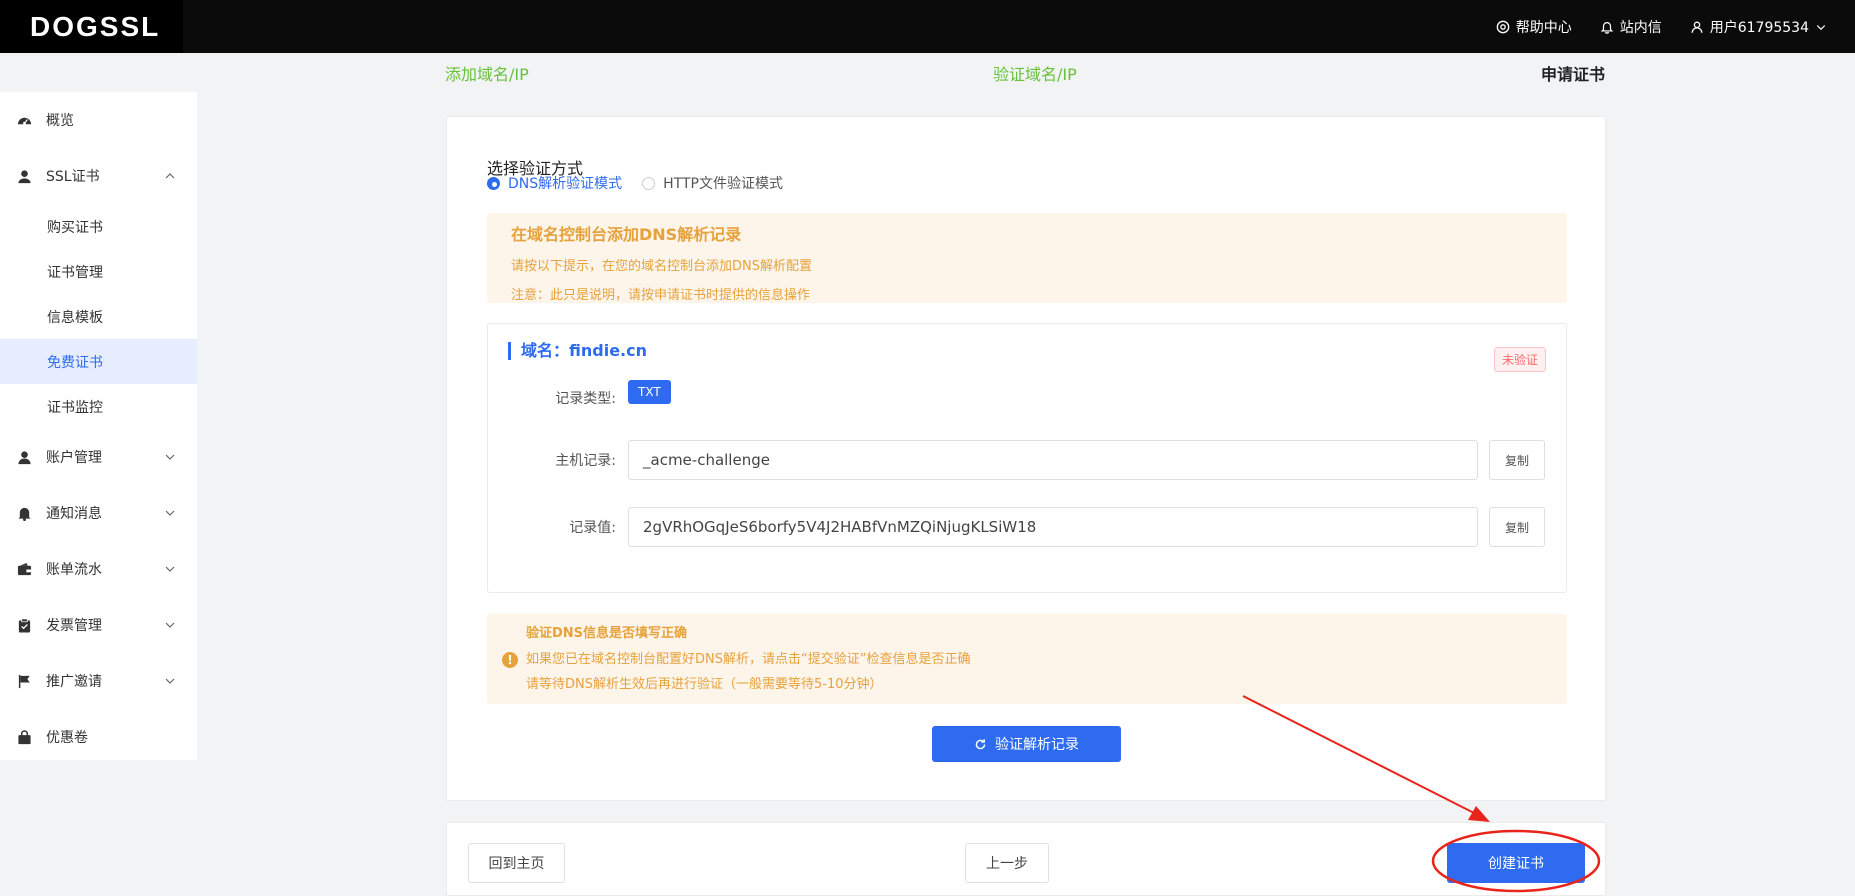  What do you see at coordinates (607, 633) in the screenshot?
I see `warning-title: 验证DNS信息是否填写正确` at bounding box center [607, 633].